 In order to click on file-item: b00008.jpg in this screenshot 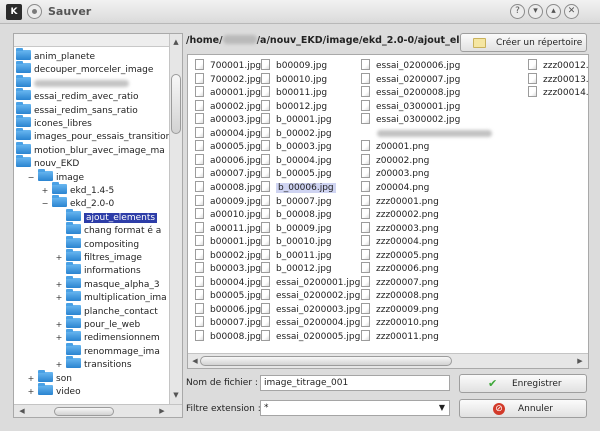, I will do `click(228, 336)`.